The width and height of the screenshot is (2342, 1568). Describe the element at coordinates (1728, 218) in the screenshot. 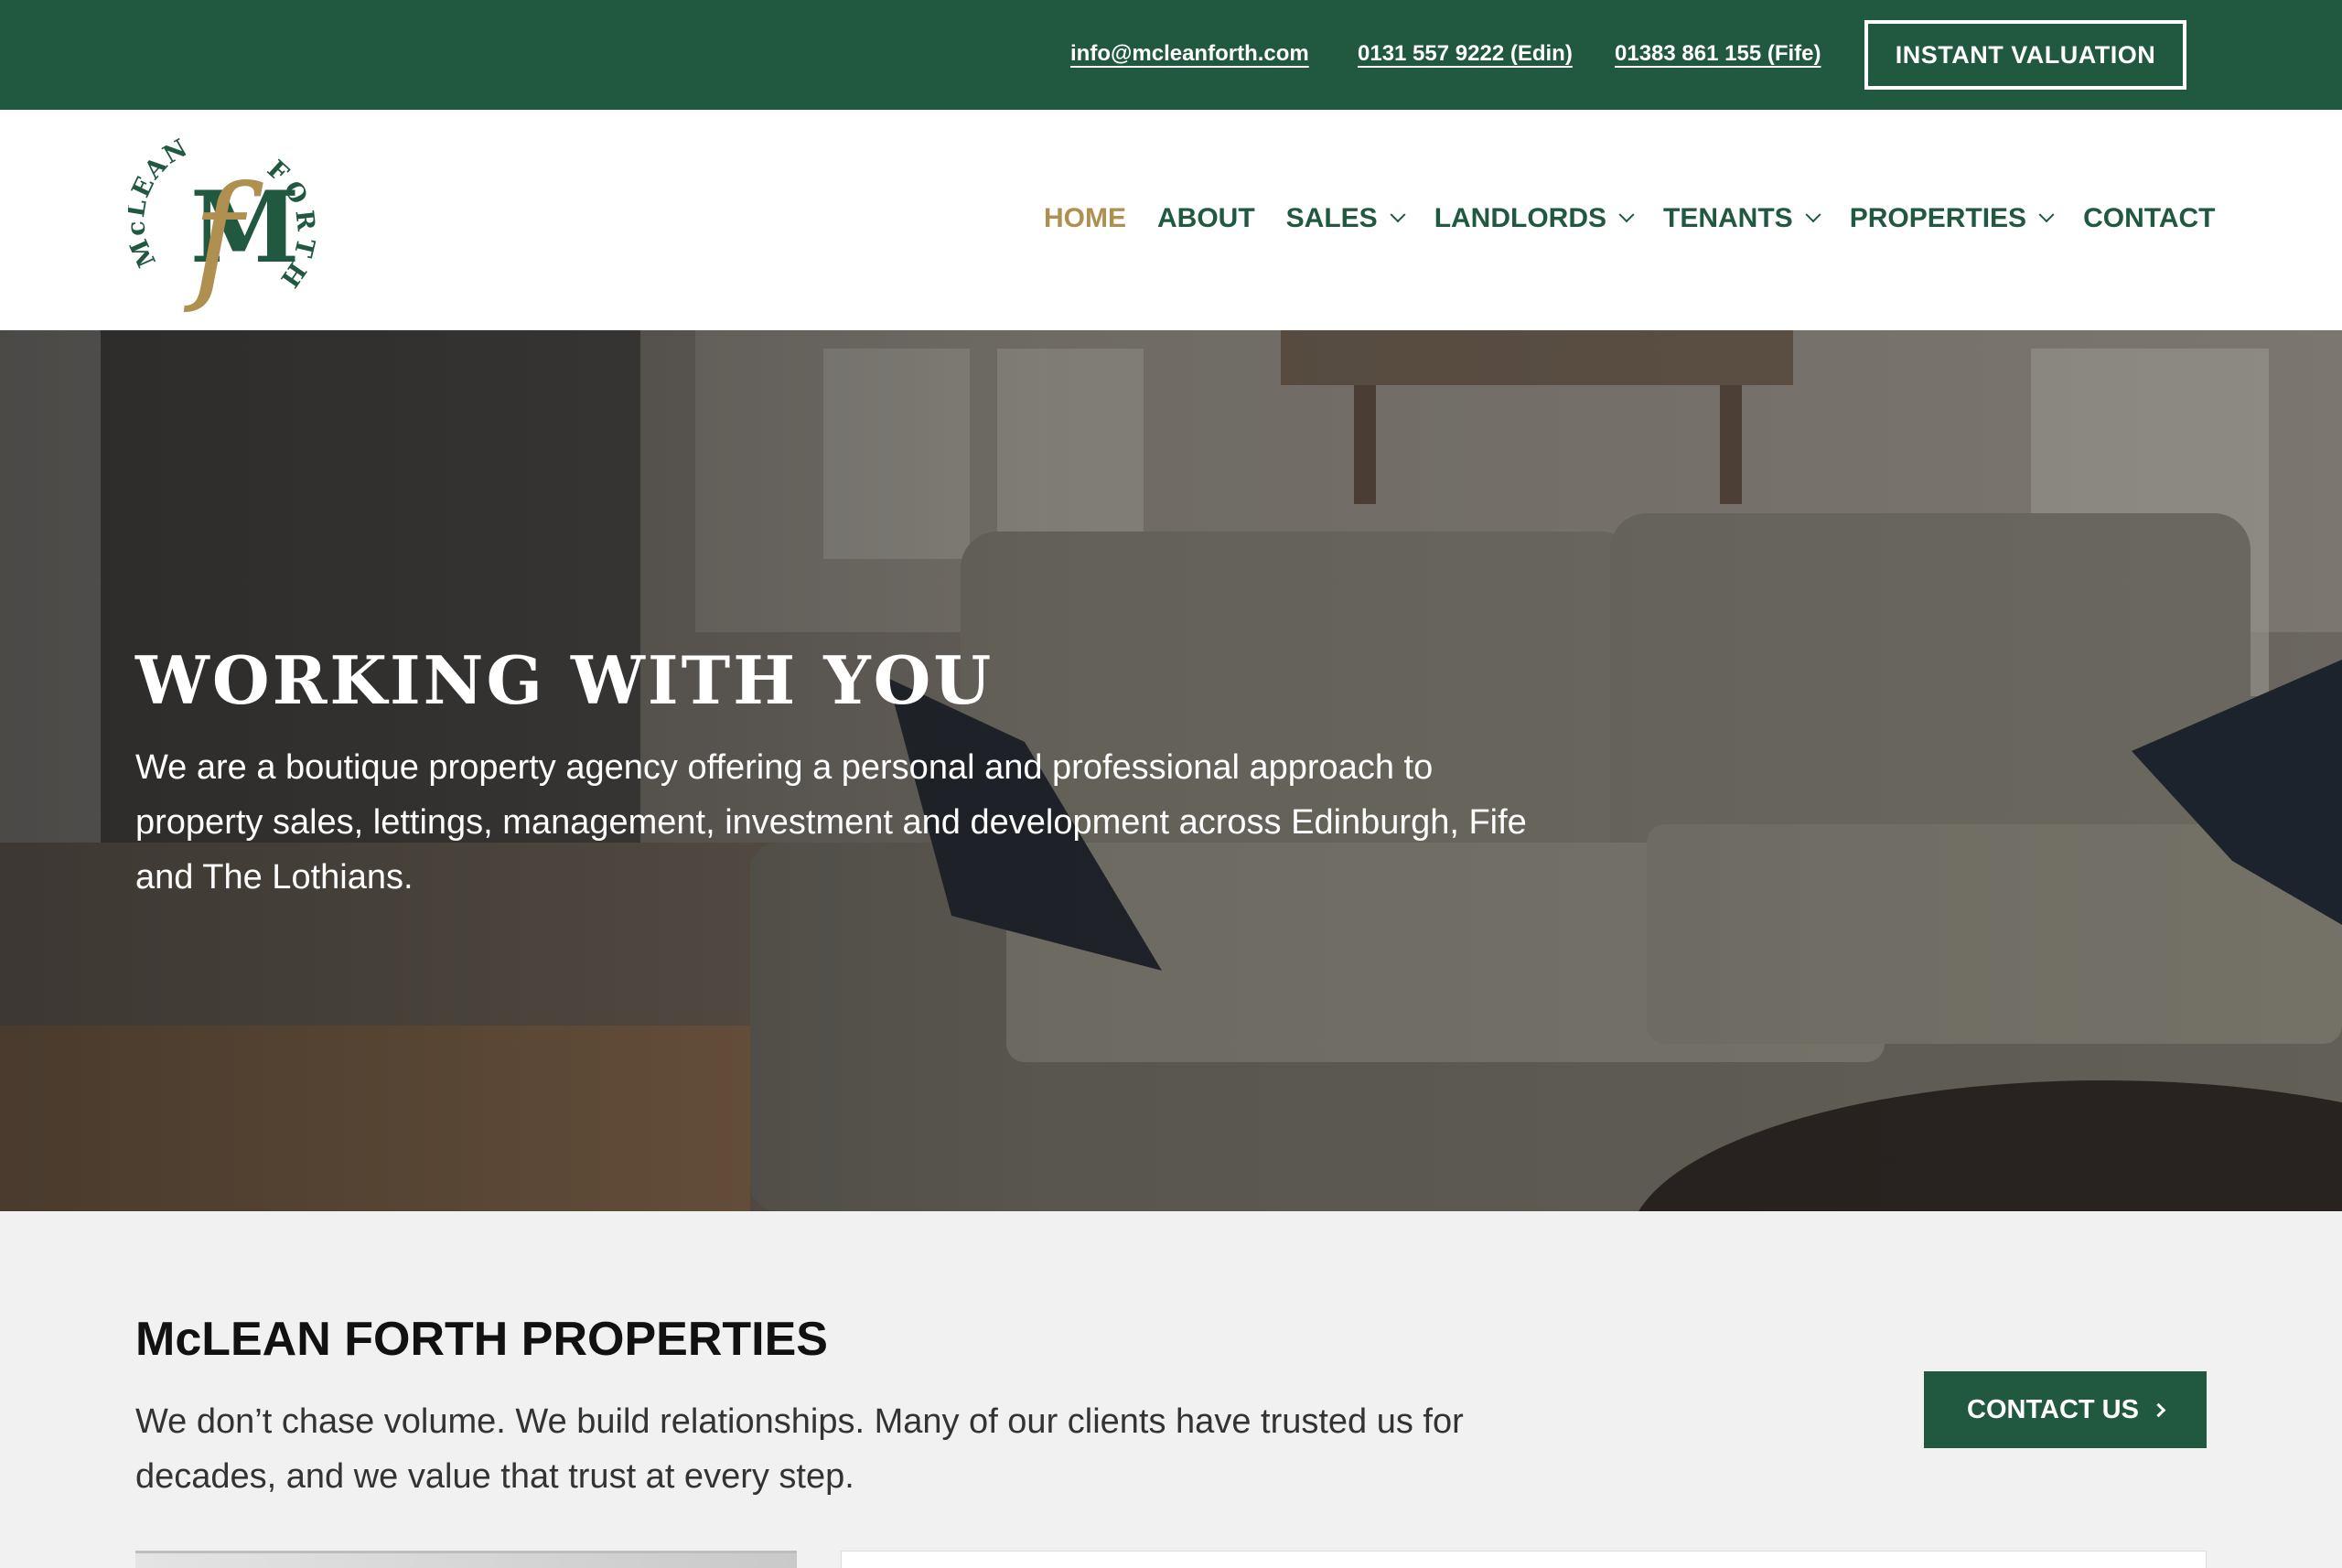

I see `nav-tenants-label: TENANTS` at that location.